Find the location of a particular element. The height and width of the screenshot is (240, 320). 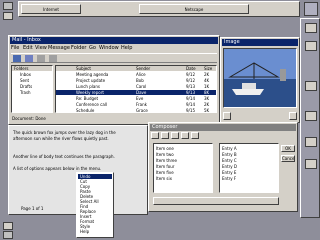

photo-window-title: Image is located at coordinates (260, 42).